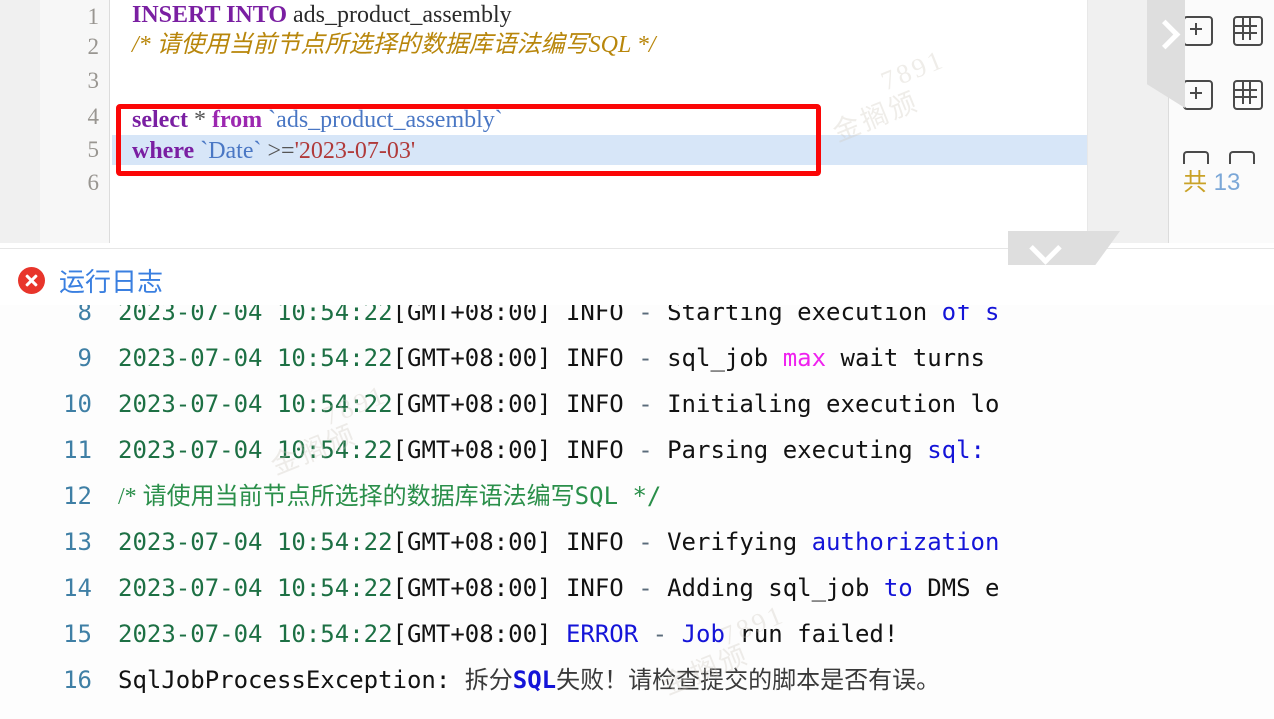  What do you see at coordinates (93, 16) in the screenshot?
I see `line-number: 1` at bounding box center [93, 16].